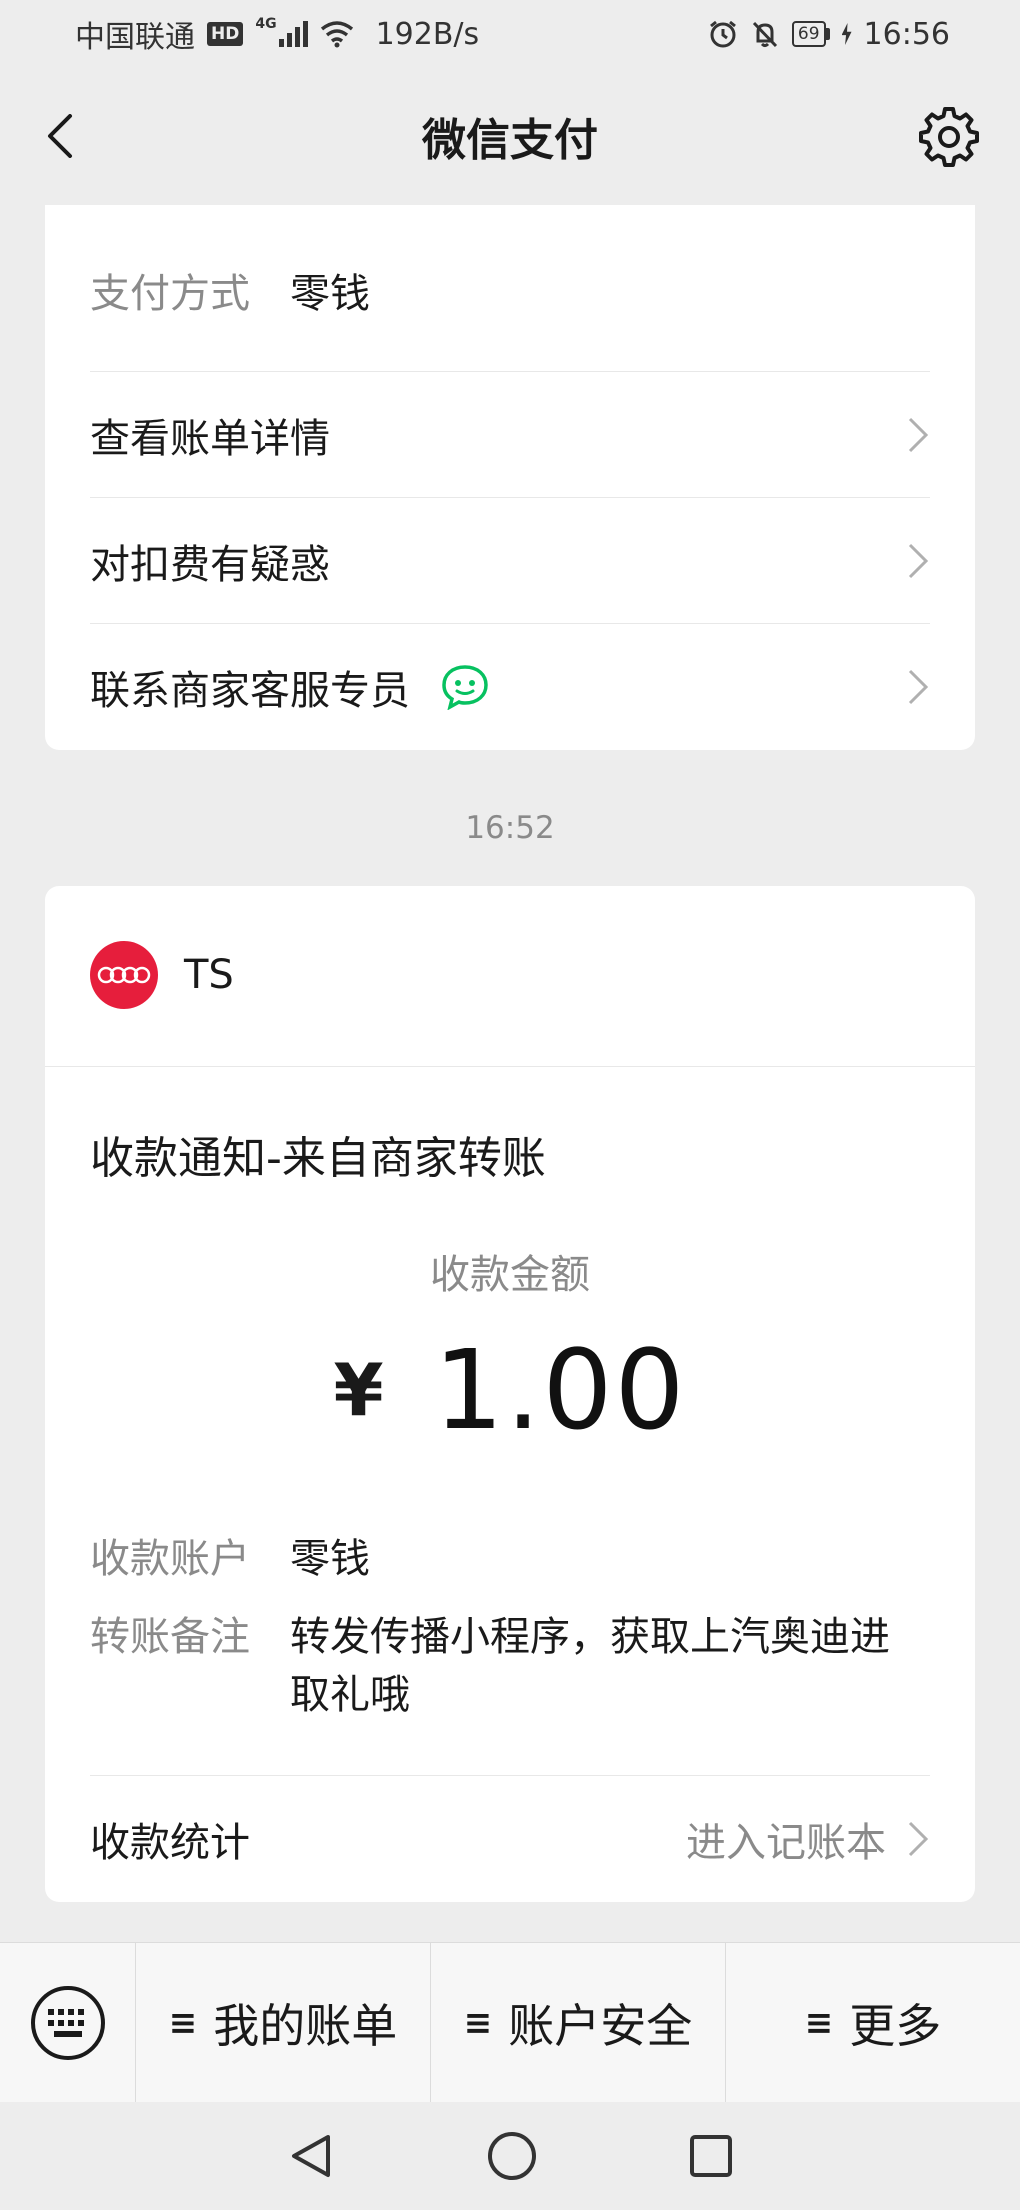  Describe the element at coordinates (330, 1559) in the screenshot. I see `account-value: 零钱` at that location.